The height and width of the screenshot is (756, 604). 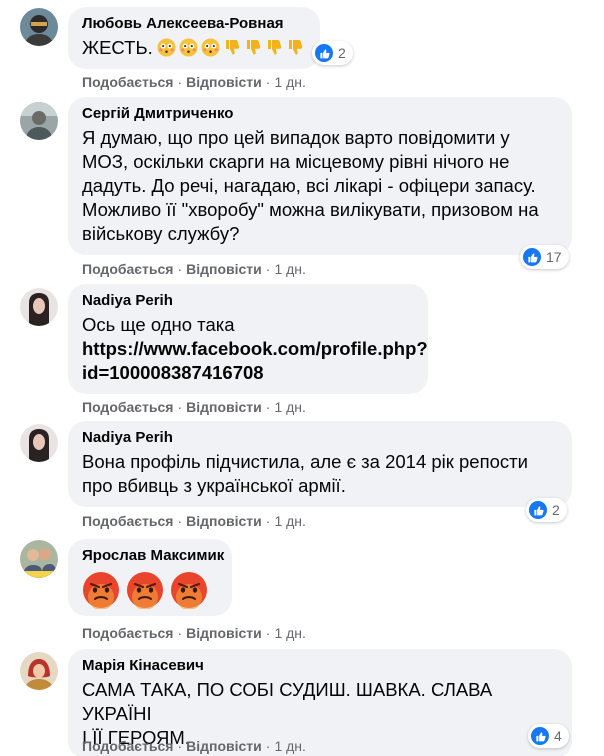 What do you see at coordinates (554, 257) in the screenshot?
I see `reaction-count: 17` at bounding box center [554, 257].